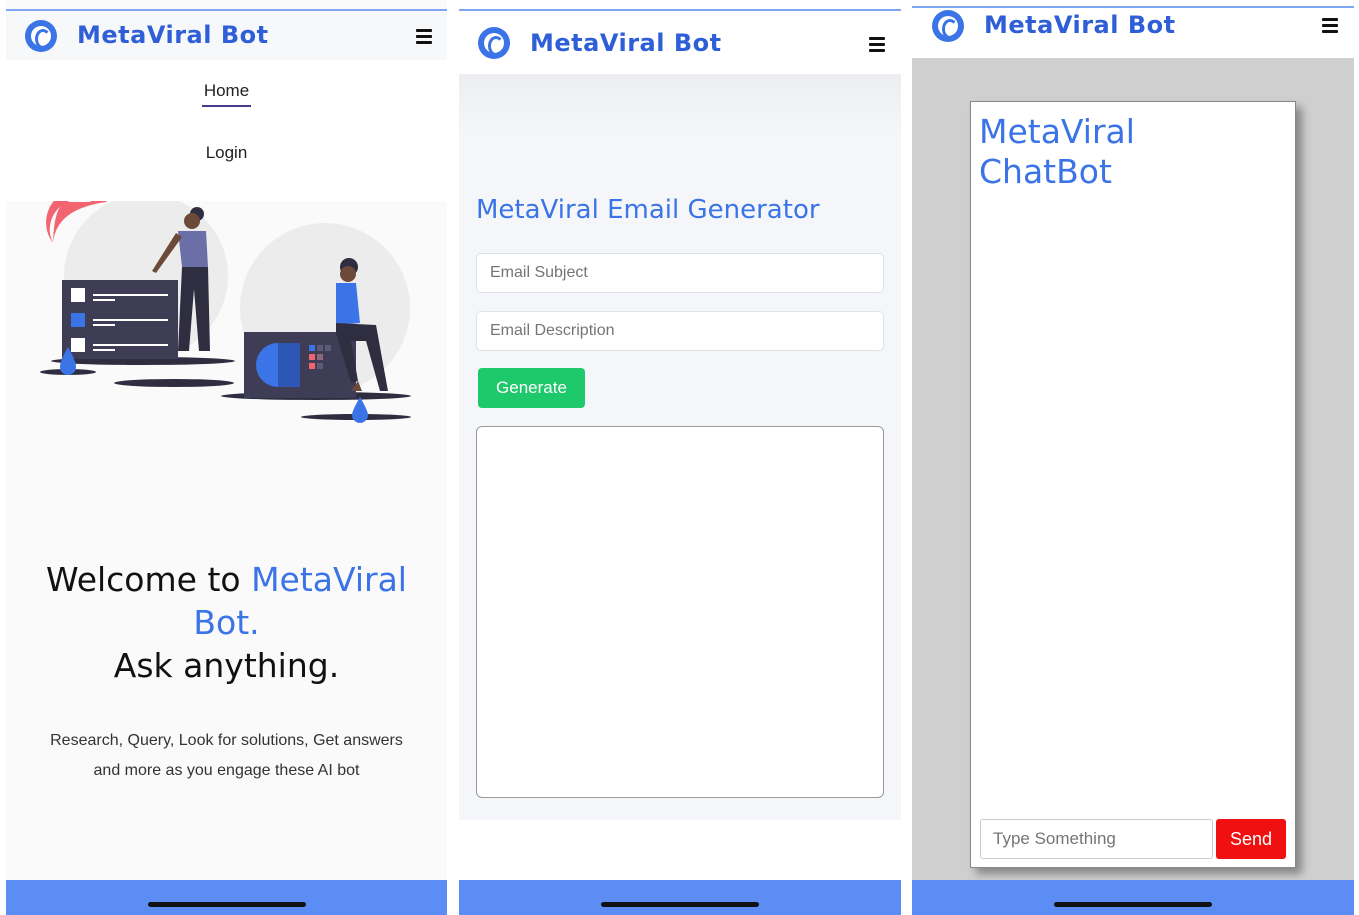 The width and height of the screenshot is (1359, 915). I want to click on nav-link-login: Login, so click(226, 153).